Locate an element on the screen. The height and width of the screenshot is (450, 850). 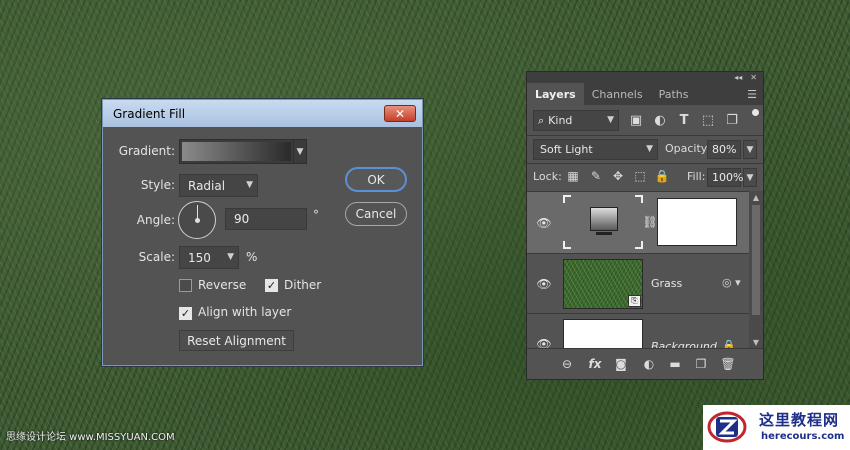
tab-paths-label: Paths is located at coordinates (673, 94).